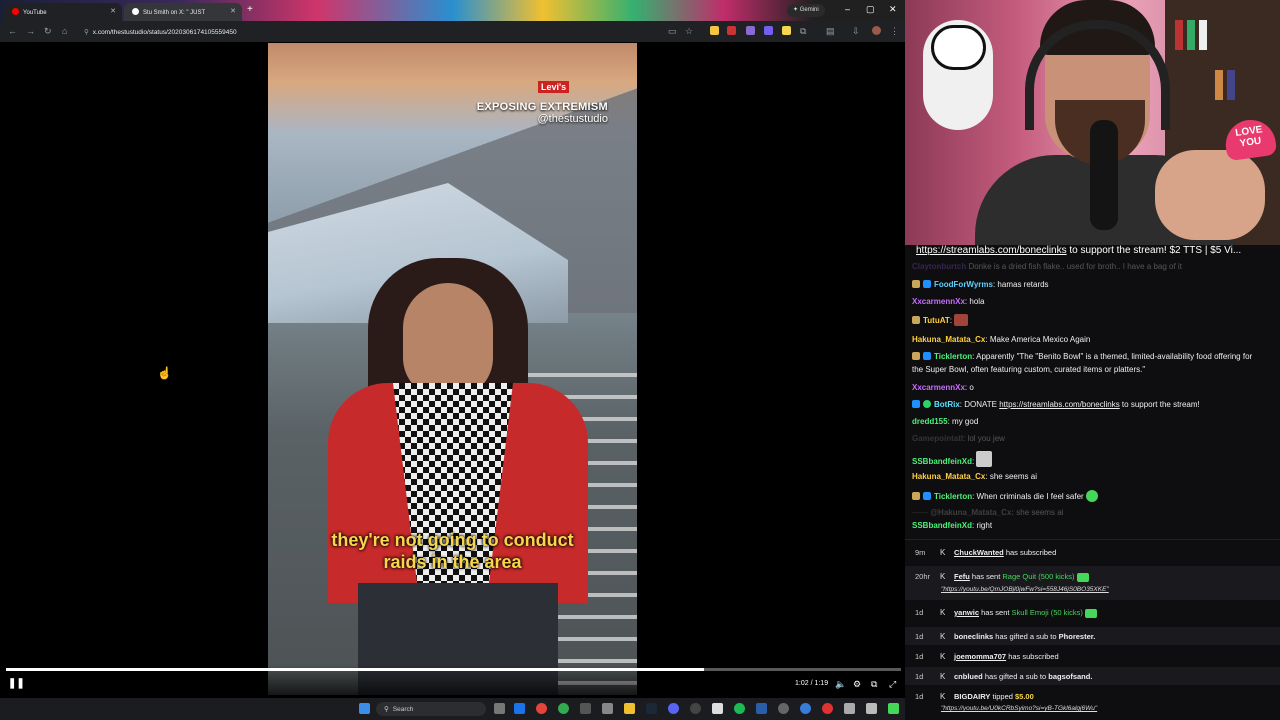  Describe the element at coordinates (30, 31) in the screenshot. I see `forward-icon: →` at that location.